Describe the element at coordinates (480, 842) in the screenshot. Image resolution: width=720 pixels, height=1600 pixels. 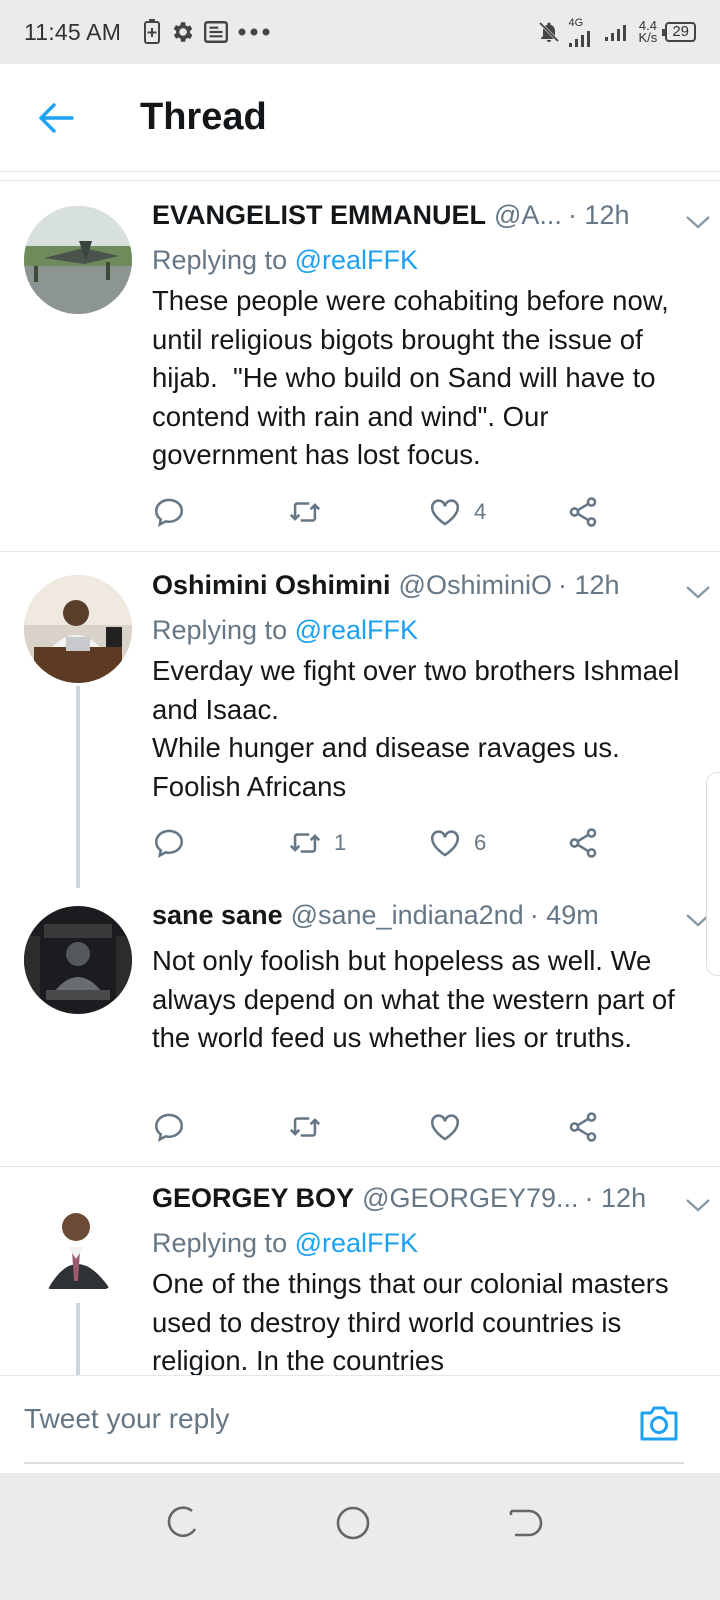
I see `like-count: 6` at that location.